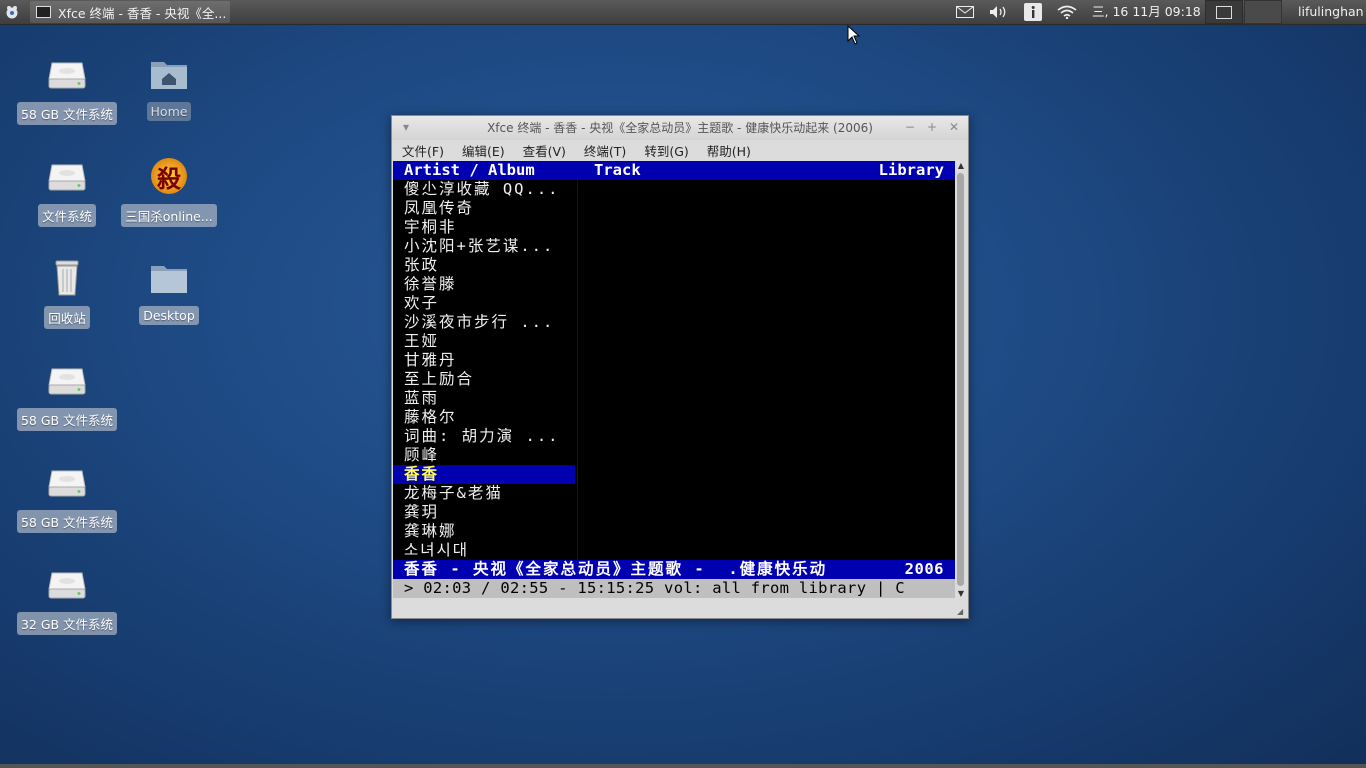  I want to click on wifi-icon, so click(1067, 12).